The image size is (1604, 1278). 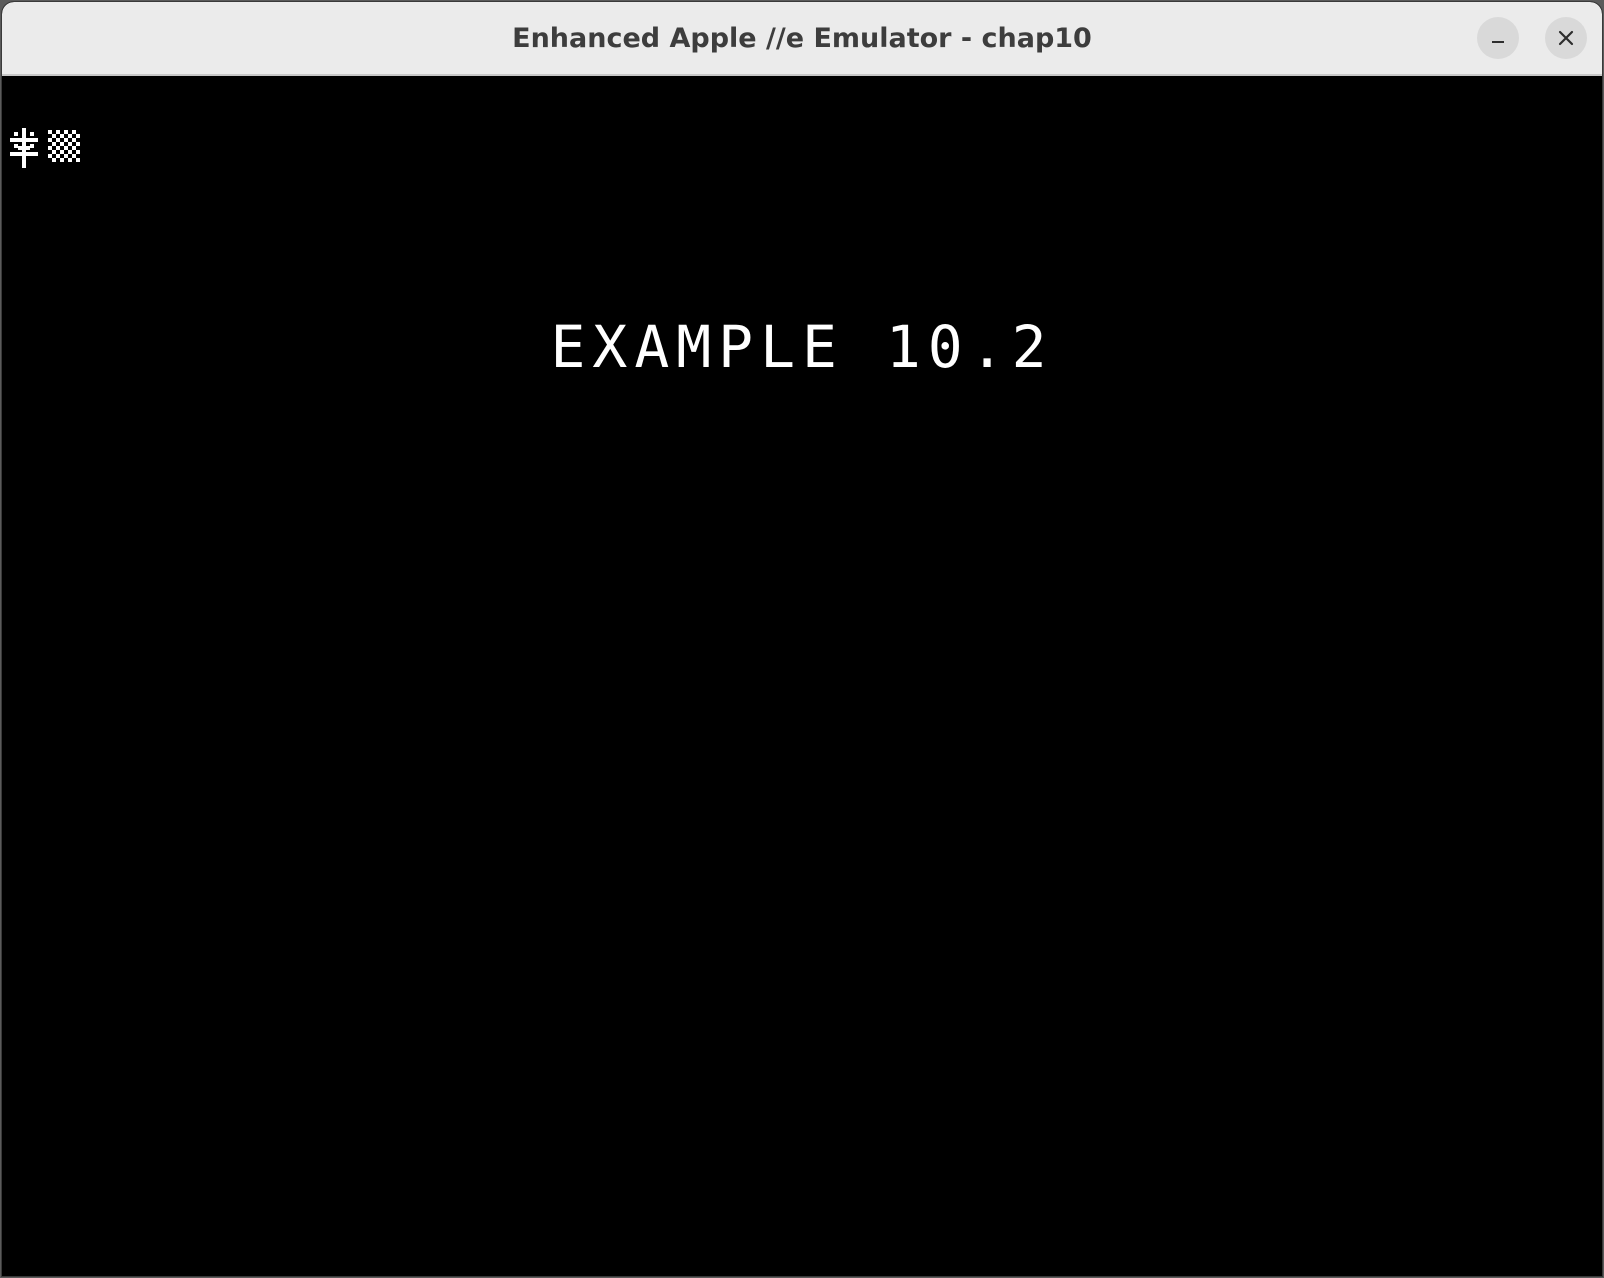 I want to click on window-title: Enhanced Apple //e Emulator - chap10, so click(x=802, y=38).